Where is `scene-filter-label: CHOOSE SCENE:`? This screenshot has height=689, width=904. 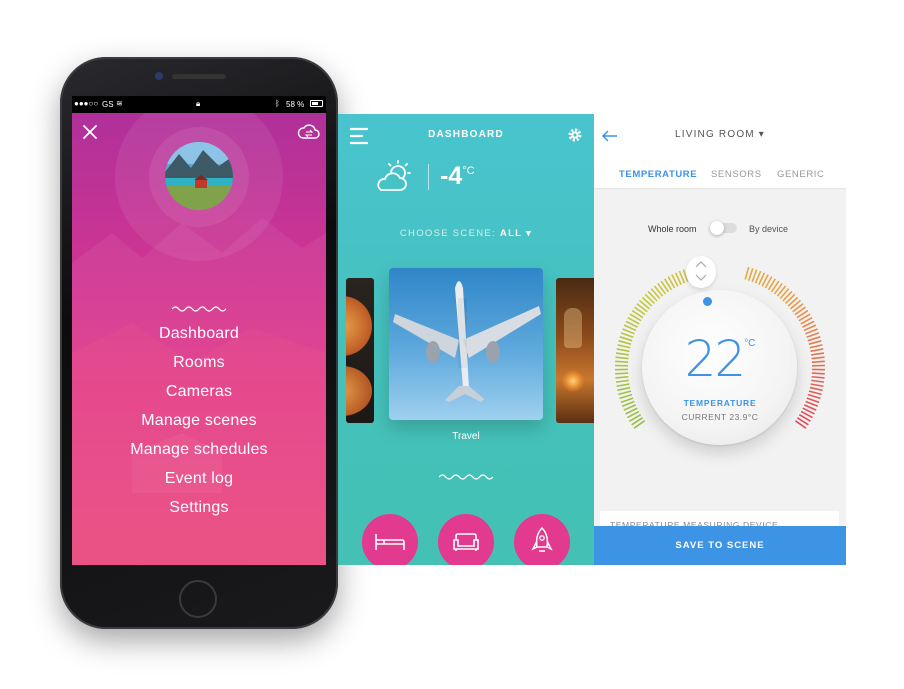 scene-filter-label: CHOOSE SCENE: is located at coordinates (447, 233).